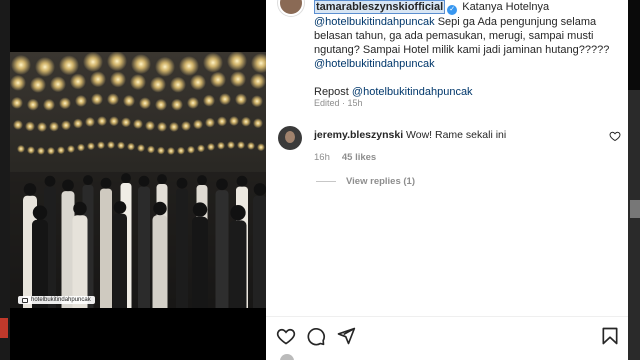 This screenshot has width=640, height=360. Describe the element at coordinates (380, 7) in the screenshot. I see `author-username: tamarableszynskiofficial` at that location.